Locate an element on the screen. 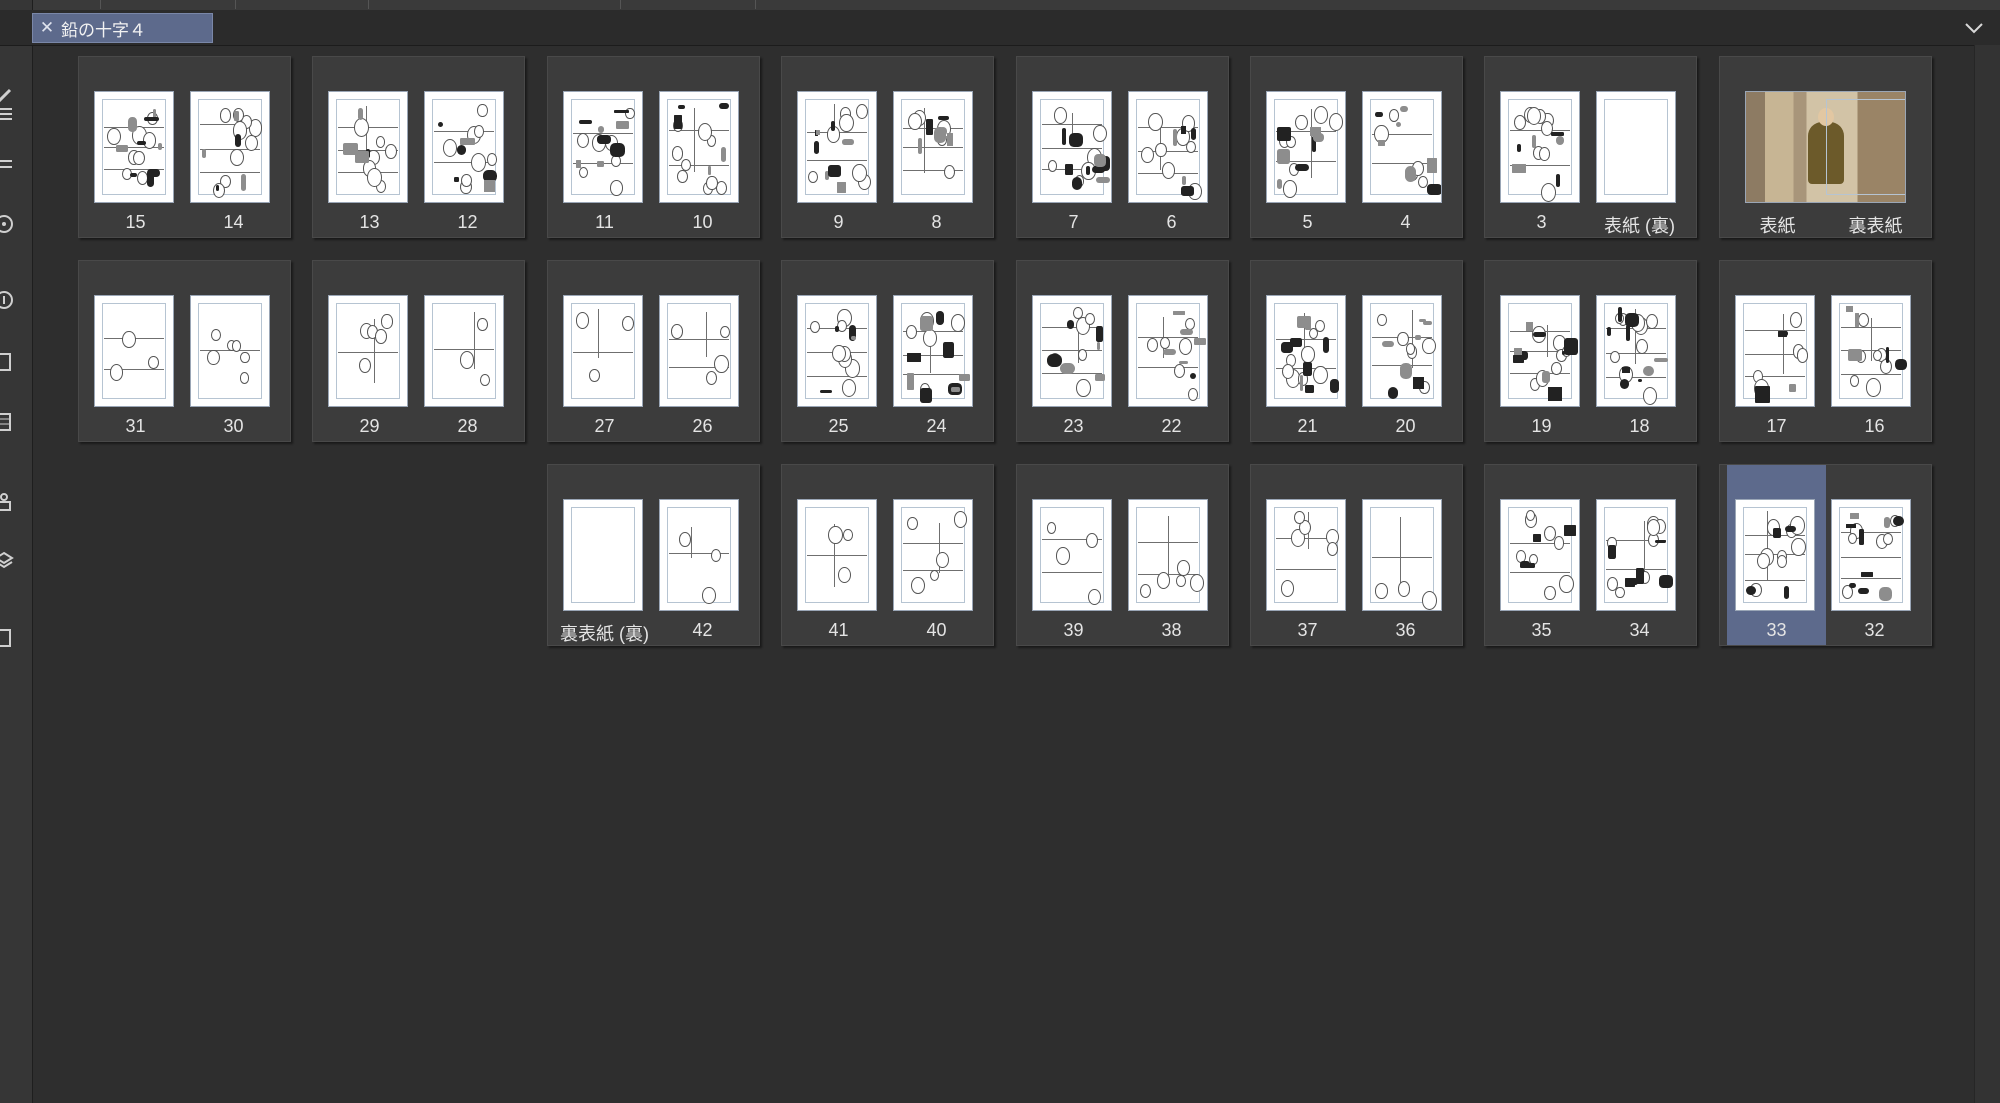 The width and height of the screenshot is (2000, 1103). page-slot: 36 is located at coordinates (1405, 555).